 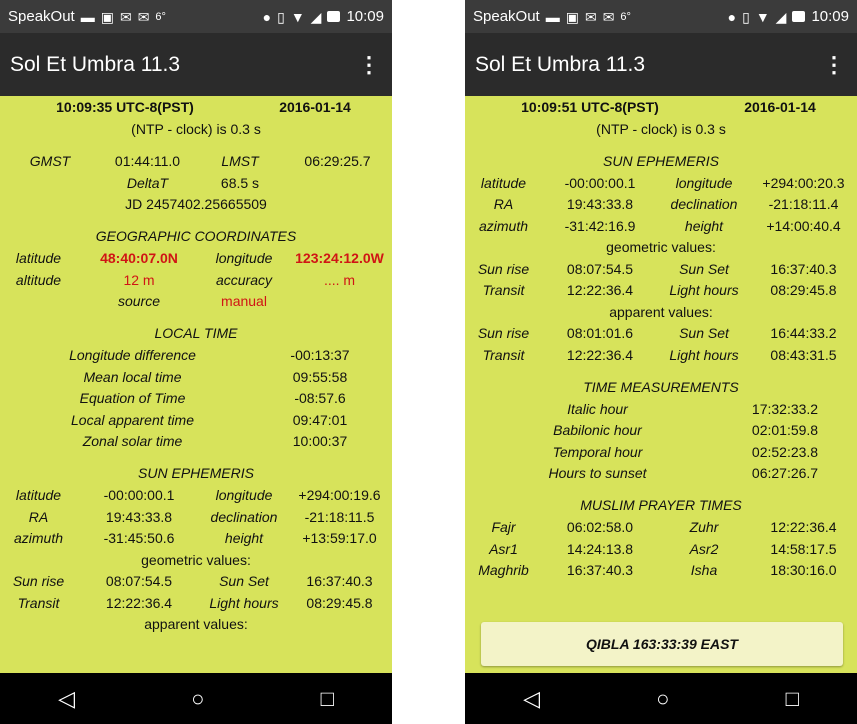 I want to click on source-label: source, so click(x=139, y=301).